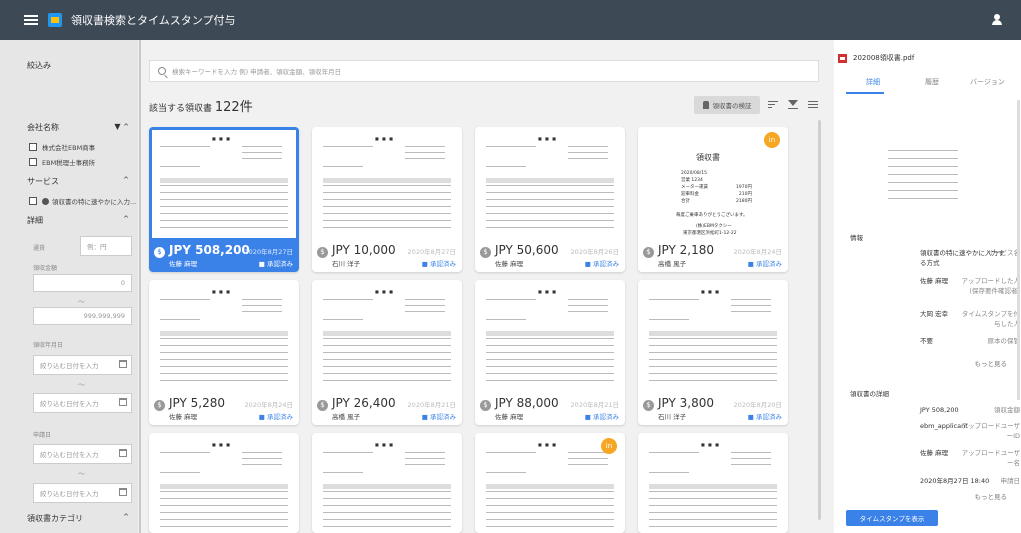 The width and height of the screenshot is (1021, 533). What do you see at coordinates (932, 82) in the screenshot?
I see `tab-history: 履歴` at bounding box center [932, 82].